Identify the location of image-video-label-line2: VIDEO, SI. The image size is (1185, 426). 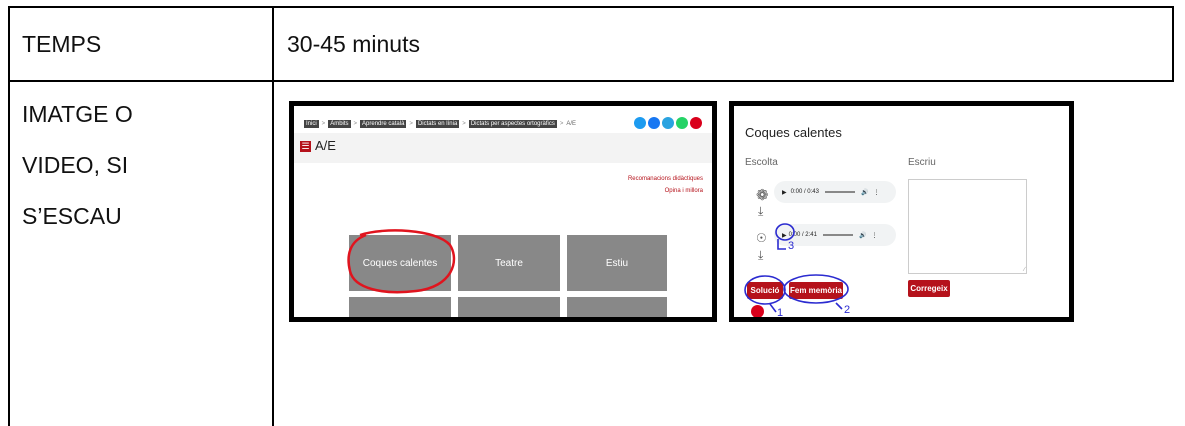
(75, 165).